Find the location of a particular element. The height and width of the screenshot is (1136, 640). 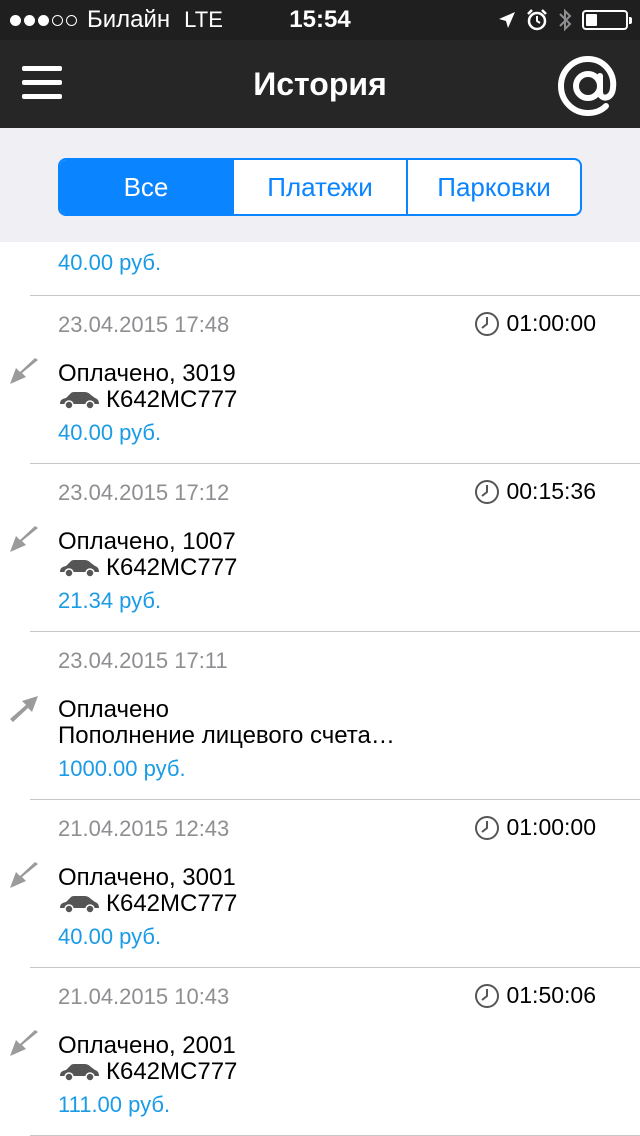

tab-all: Все is located at coordinates (146, 187).